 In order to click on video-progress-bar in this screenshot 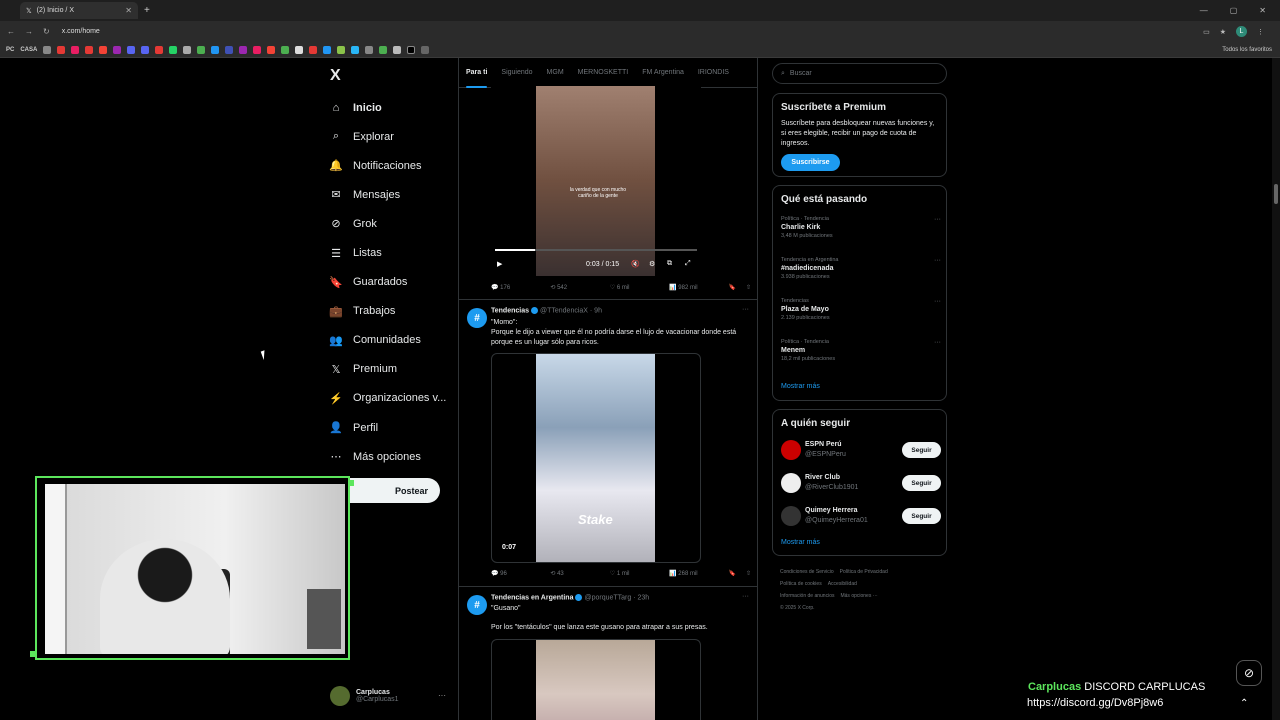, I will do `click(596, 250)`.